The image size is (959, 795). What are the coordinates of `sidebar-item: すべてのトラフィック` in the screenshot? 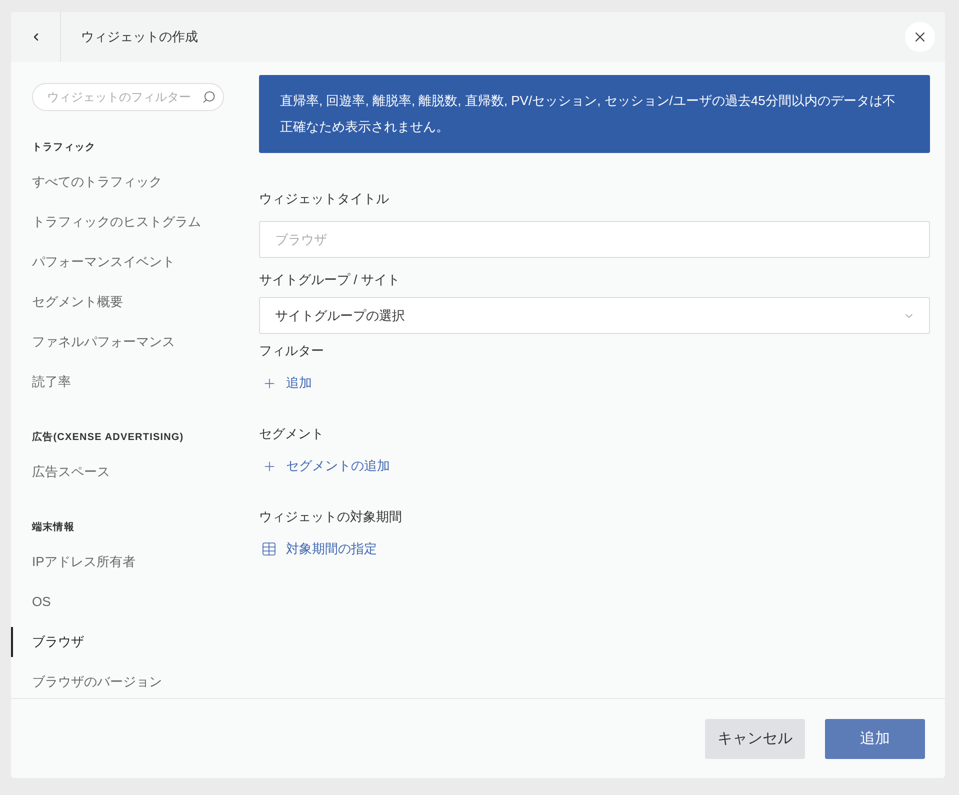 It's located at (130, 182).